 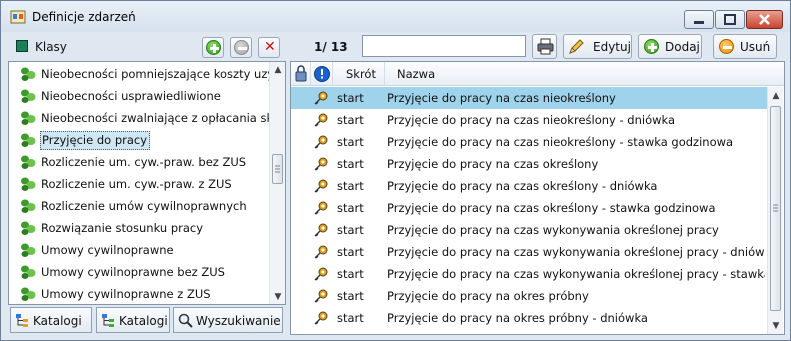 I want to click on minimize-button, so click(x=699, y=19).